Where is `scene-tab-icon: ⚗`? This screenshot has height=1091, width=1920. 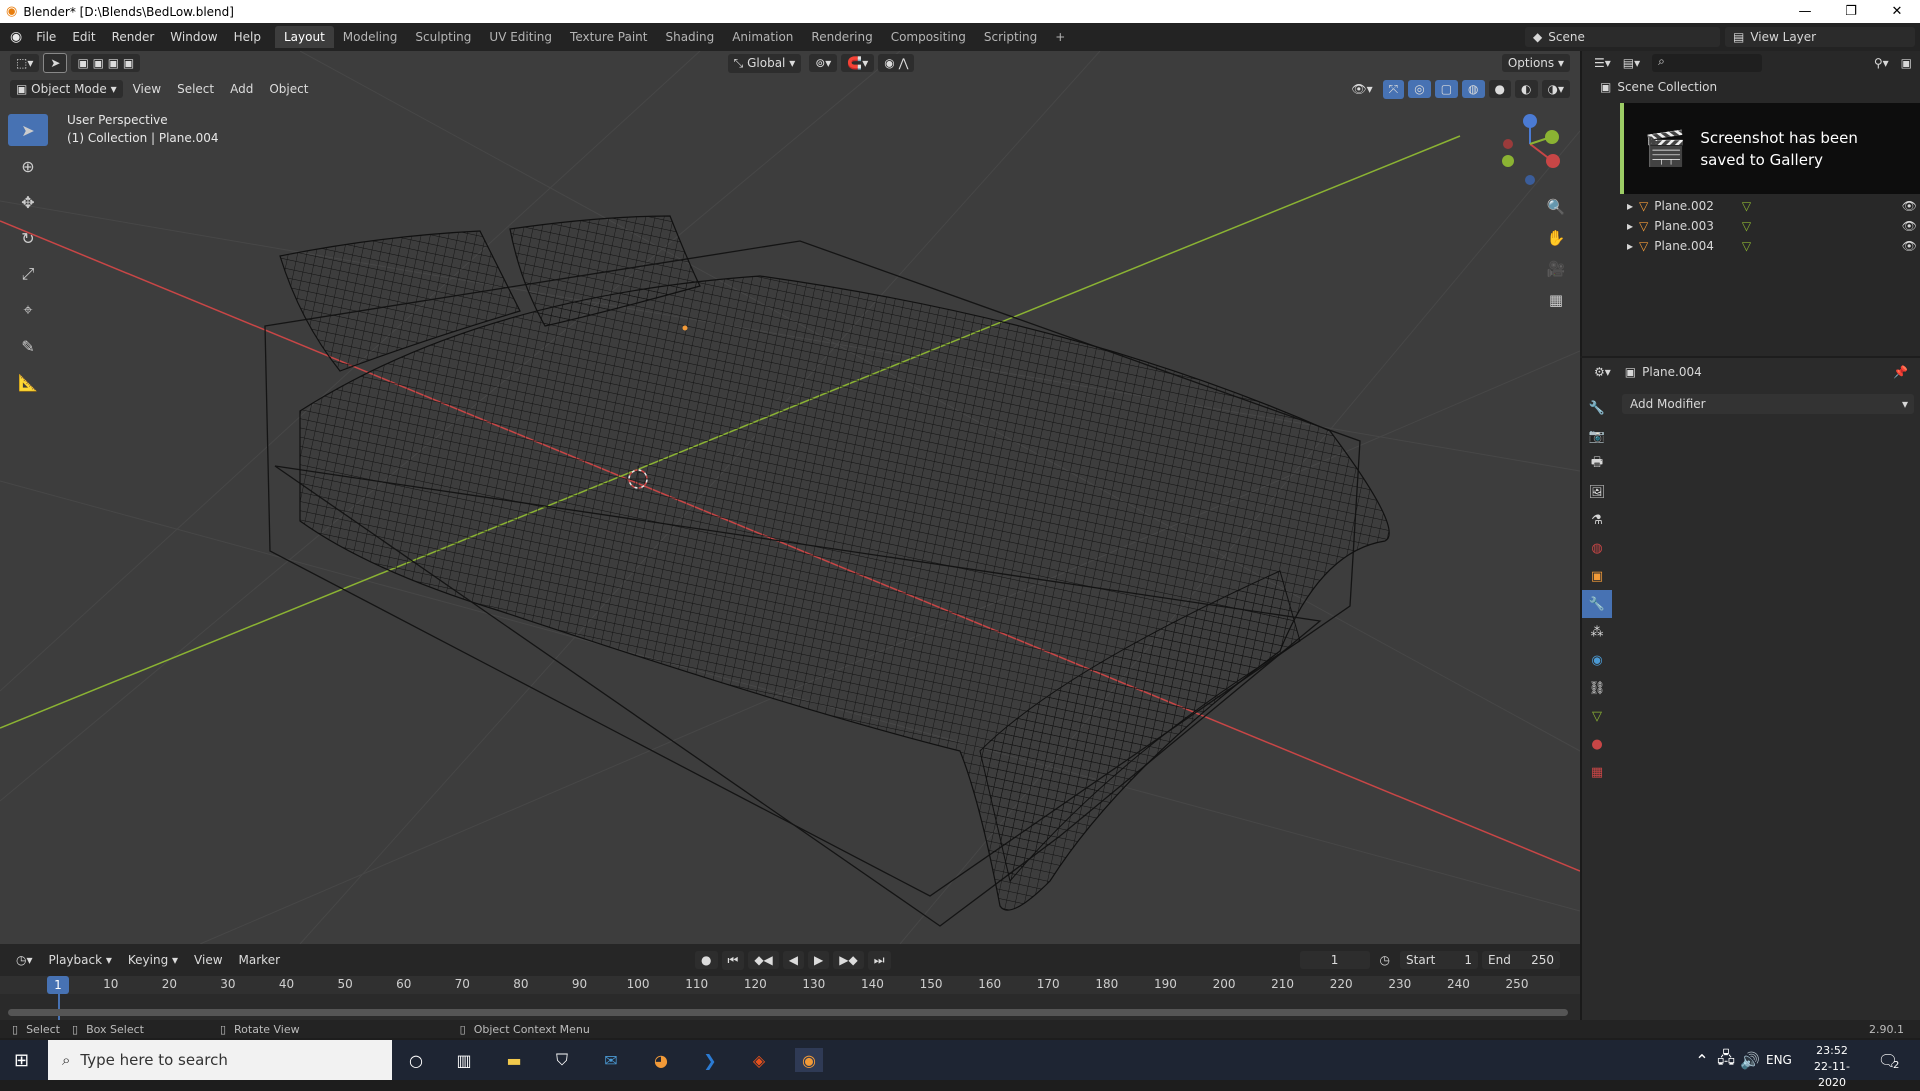
scene-tab-icon: ⚗ is located at coordinates (1597, 520).